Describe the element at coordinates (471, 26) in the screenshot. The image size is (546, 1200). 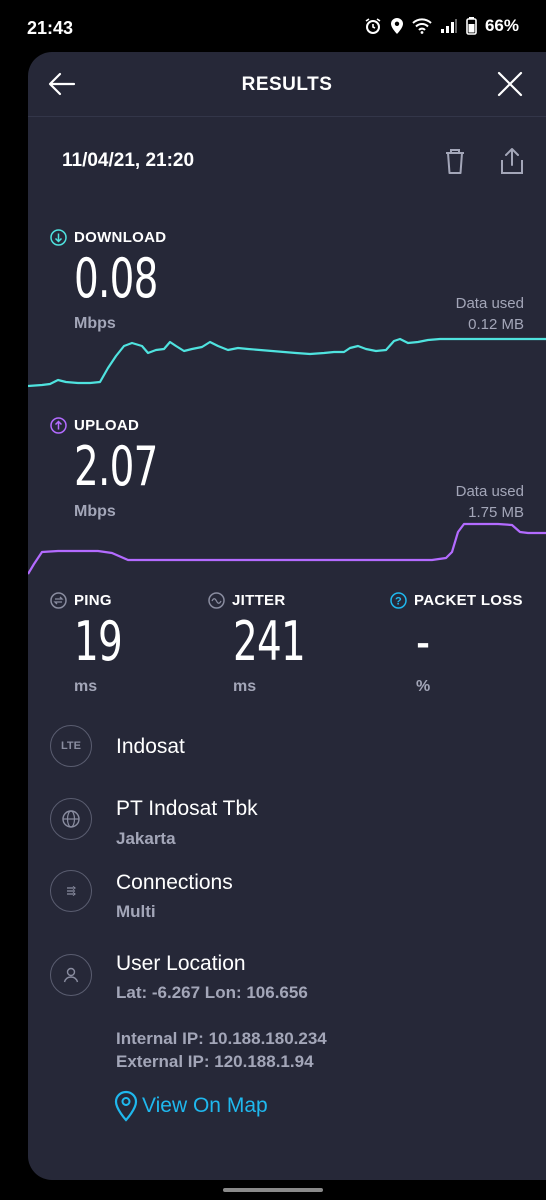
I see `battery-icon` at that location.